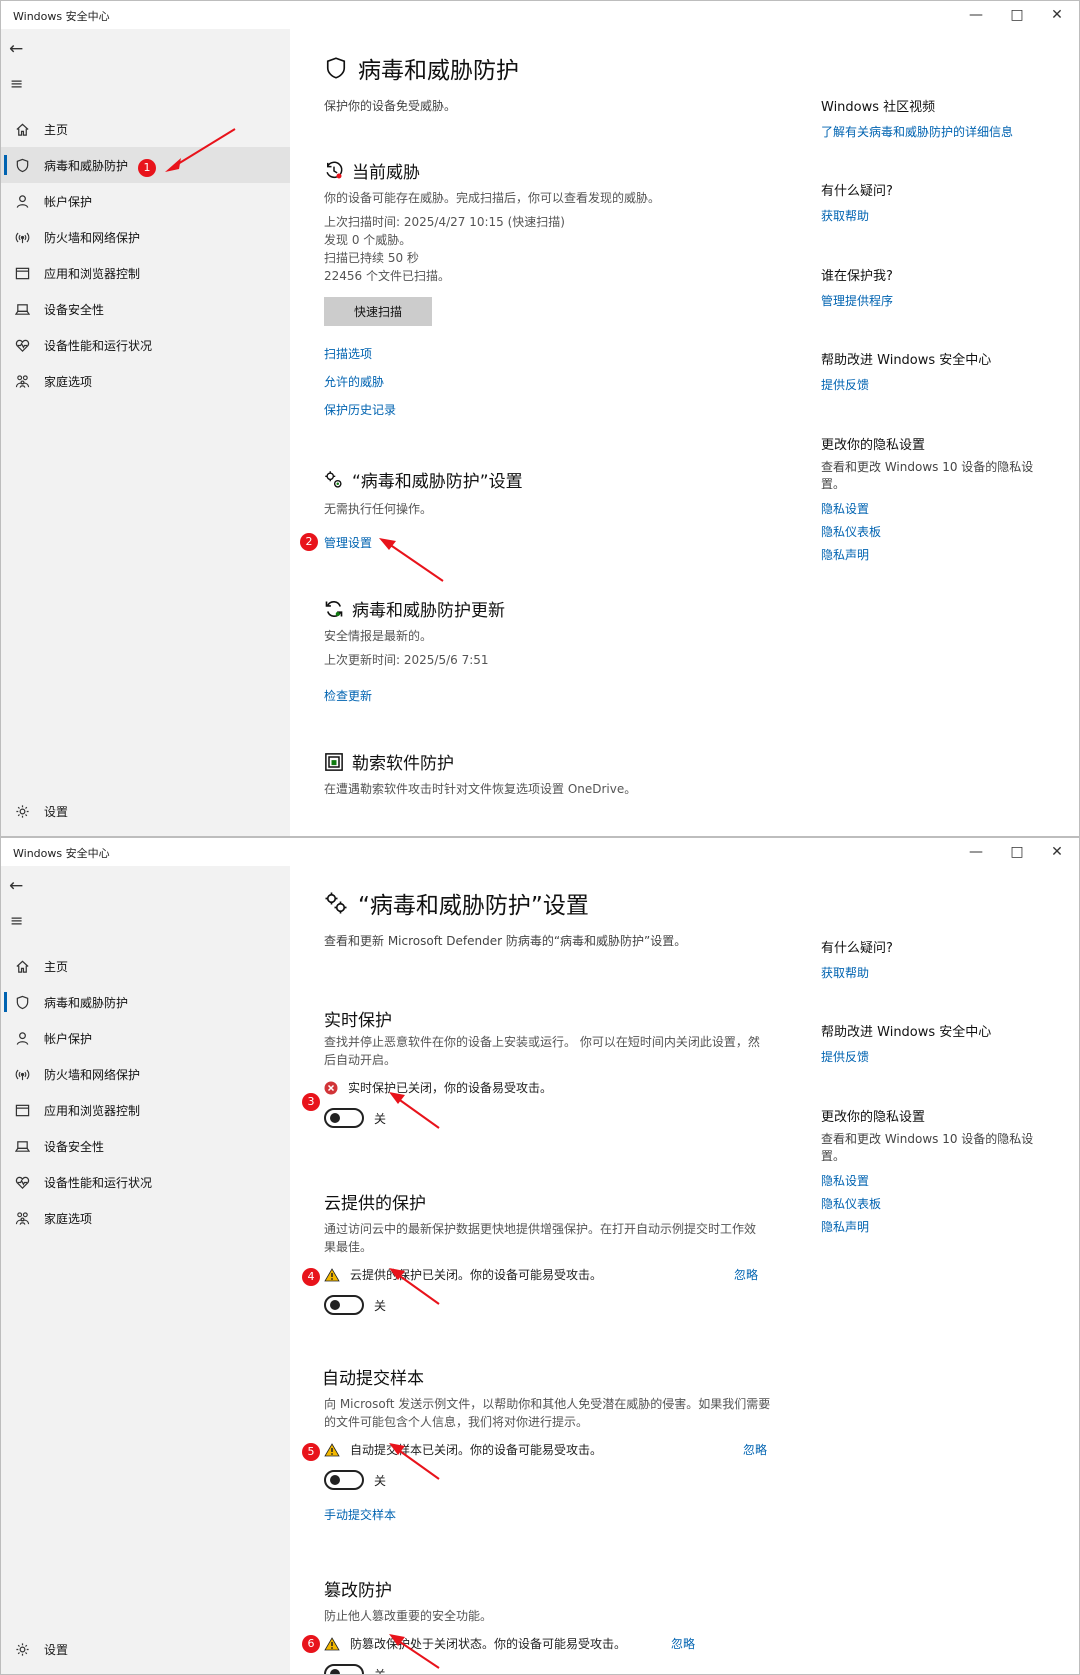 The image size is (1080, 1675). Describe the element at coordinates (746, 1274) in the screenshot. I see `cloud-dismiss-link: 忽略` at that location.